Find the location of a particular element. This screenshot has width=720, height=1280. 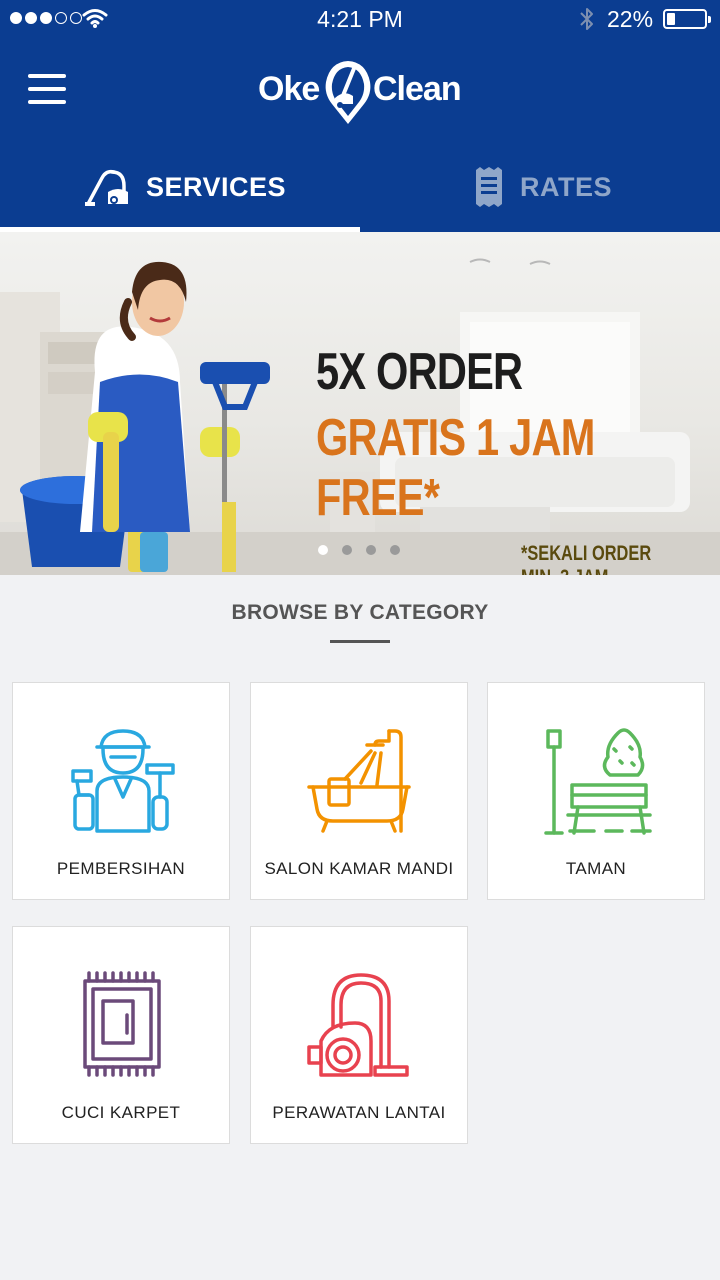

bluetooth-icon is located at coordinates (586, 19).